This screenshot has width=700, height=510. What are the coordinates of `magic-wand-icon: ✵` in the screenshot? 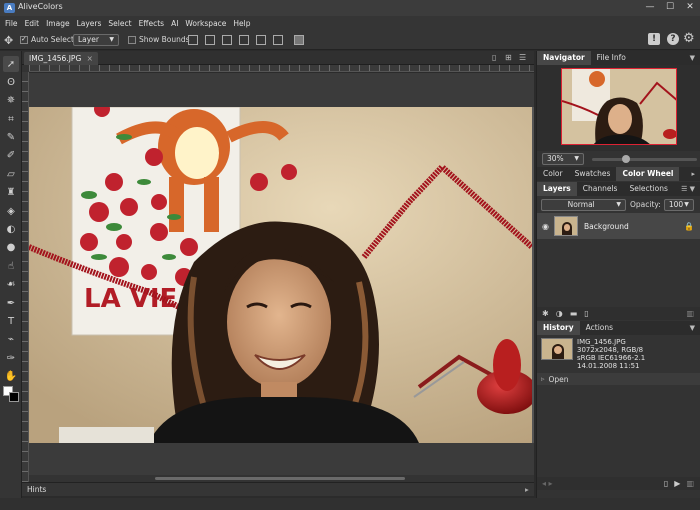 It's located at (11, 101).